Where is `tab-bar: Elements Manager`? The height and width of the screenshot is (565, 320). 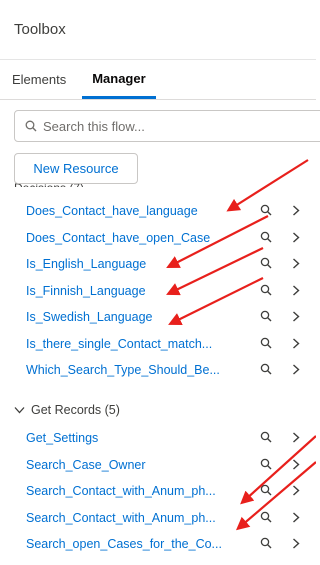
tab-bar: Elements Manager is located at coordinates (158, 80).